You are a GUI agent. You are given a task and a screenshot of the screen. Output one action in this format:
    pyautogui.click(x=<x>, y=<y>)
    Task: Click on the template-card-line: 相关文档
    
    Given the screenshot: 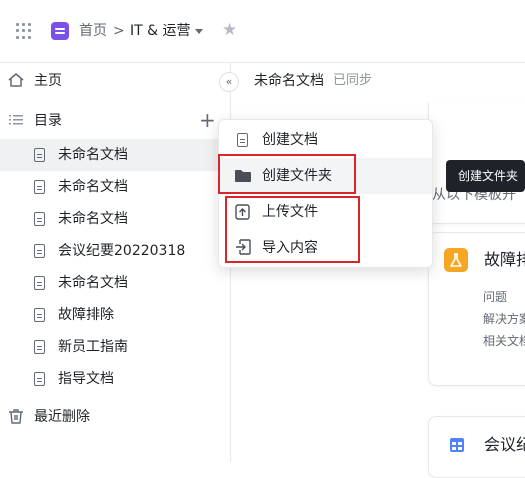 What is the action you would take?
    pyautogui.click(x=504, y=341)
    